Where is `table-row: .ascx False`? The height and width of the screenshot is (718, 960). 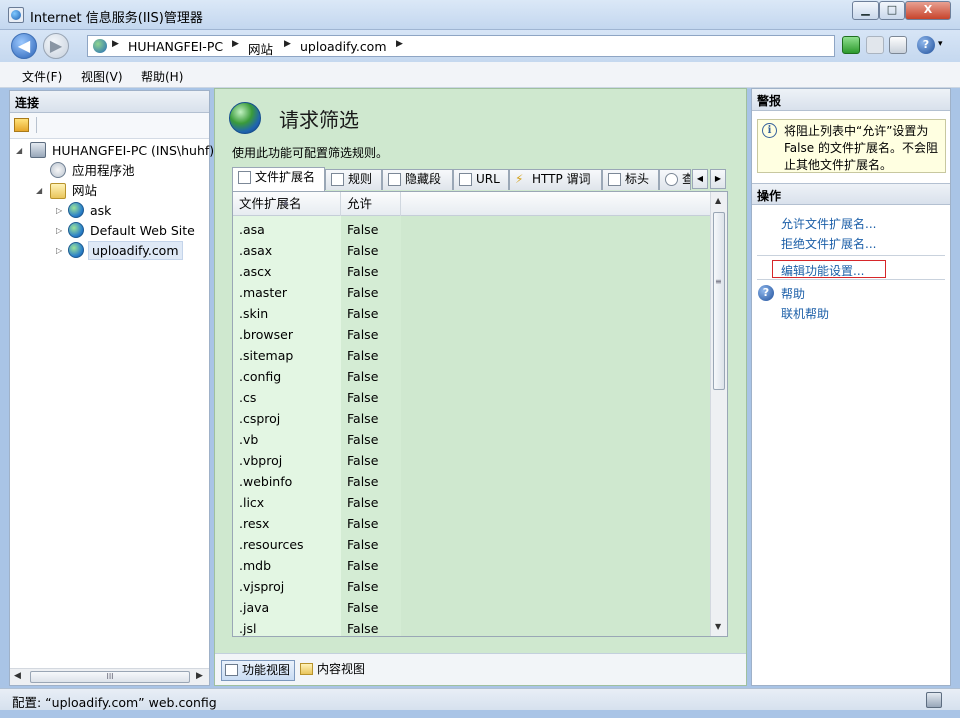
table-row: .ascx False is located at coordinates (472, 271).